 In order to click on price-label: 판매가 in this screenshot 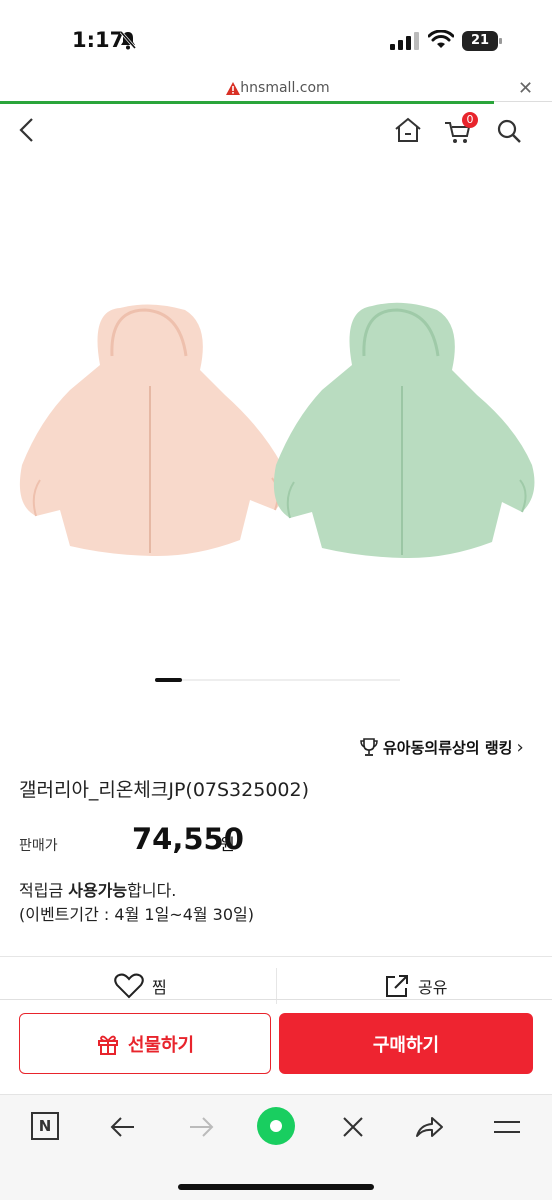, I will do `click(38, 846)`.